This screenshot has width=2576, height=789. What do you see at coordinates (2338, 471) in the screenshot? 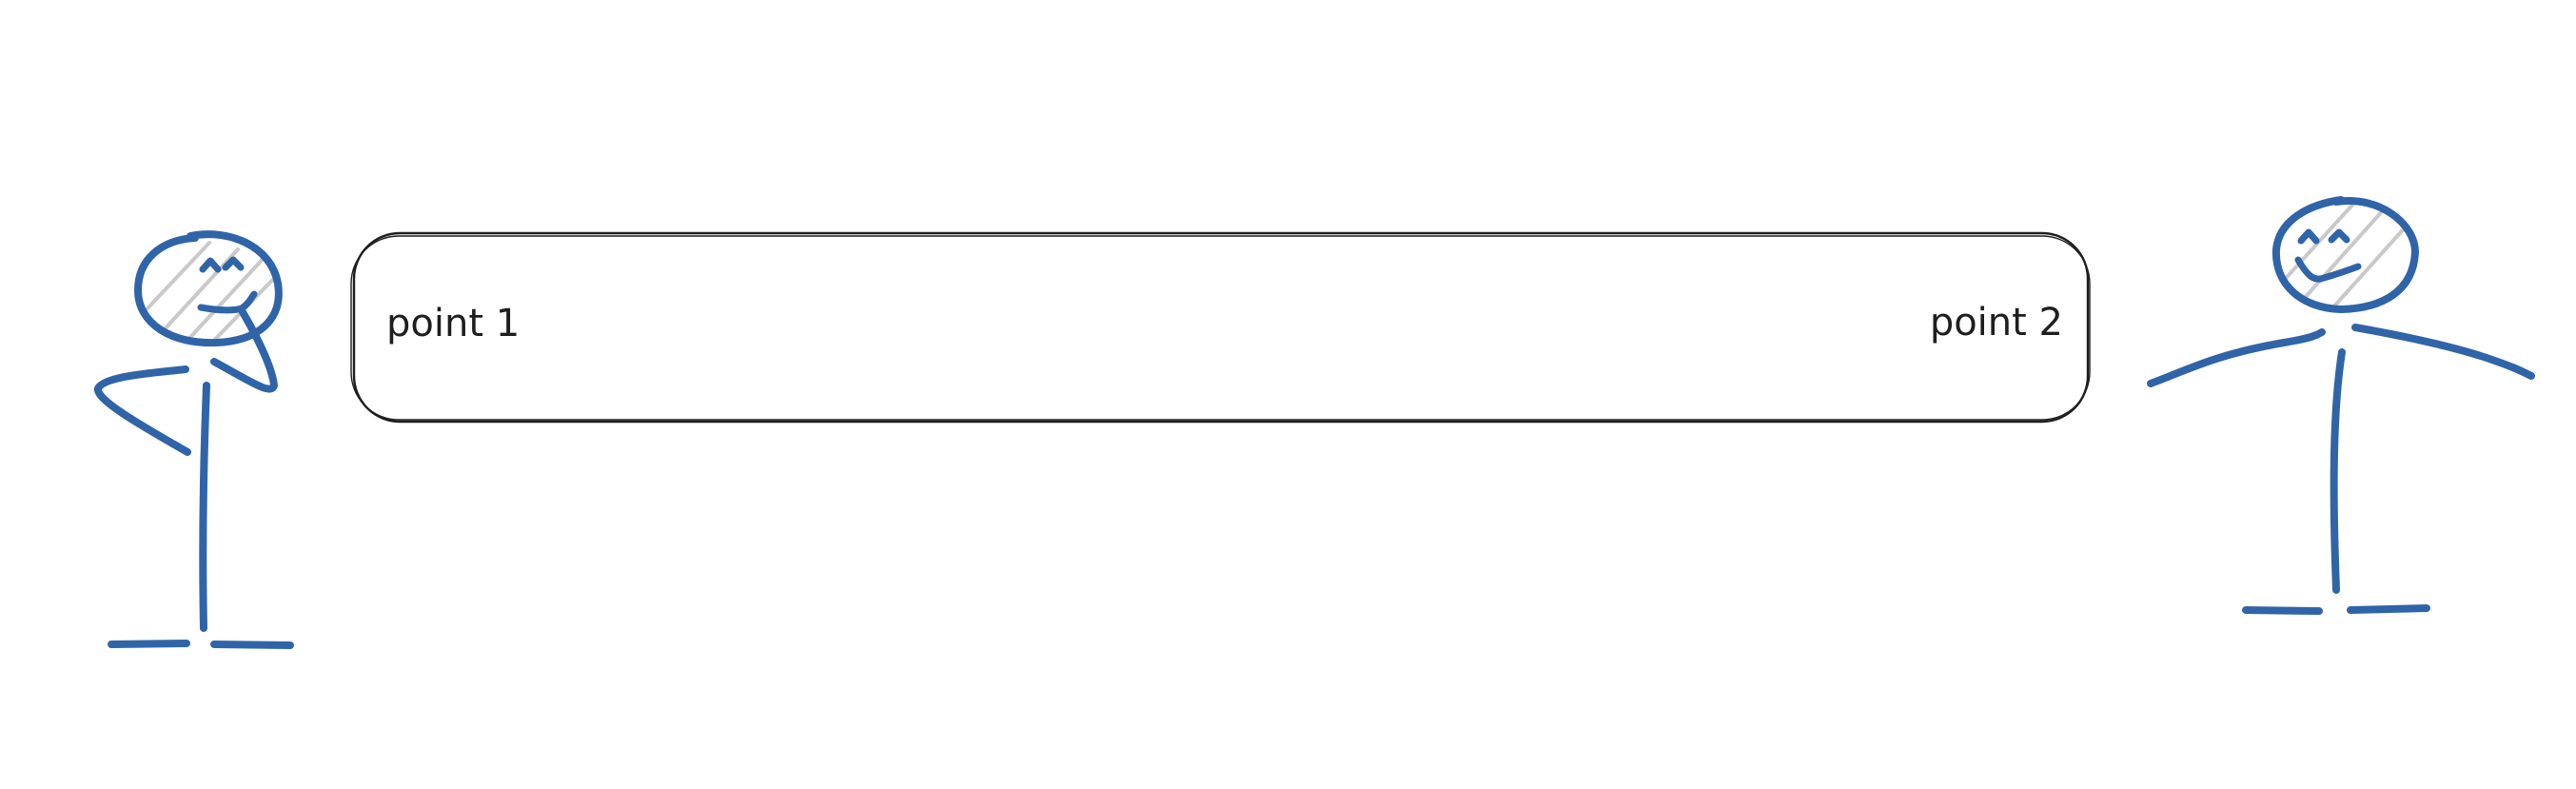
I see `right-body` at bounding box center [2338, 471].